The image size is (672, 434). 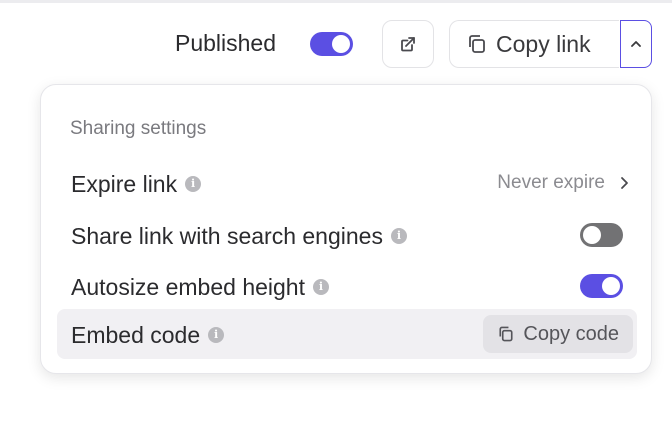 What do you see at coordinates (543, 43) in the screenshot?
I see `copy-link-label: Copy link` at bounding box center [543, 43].